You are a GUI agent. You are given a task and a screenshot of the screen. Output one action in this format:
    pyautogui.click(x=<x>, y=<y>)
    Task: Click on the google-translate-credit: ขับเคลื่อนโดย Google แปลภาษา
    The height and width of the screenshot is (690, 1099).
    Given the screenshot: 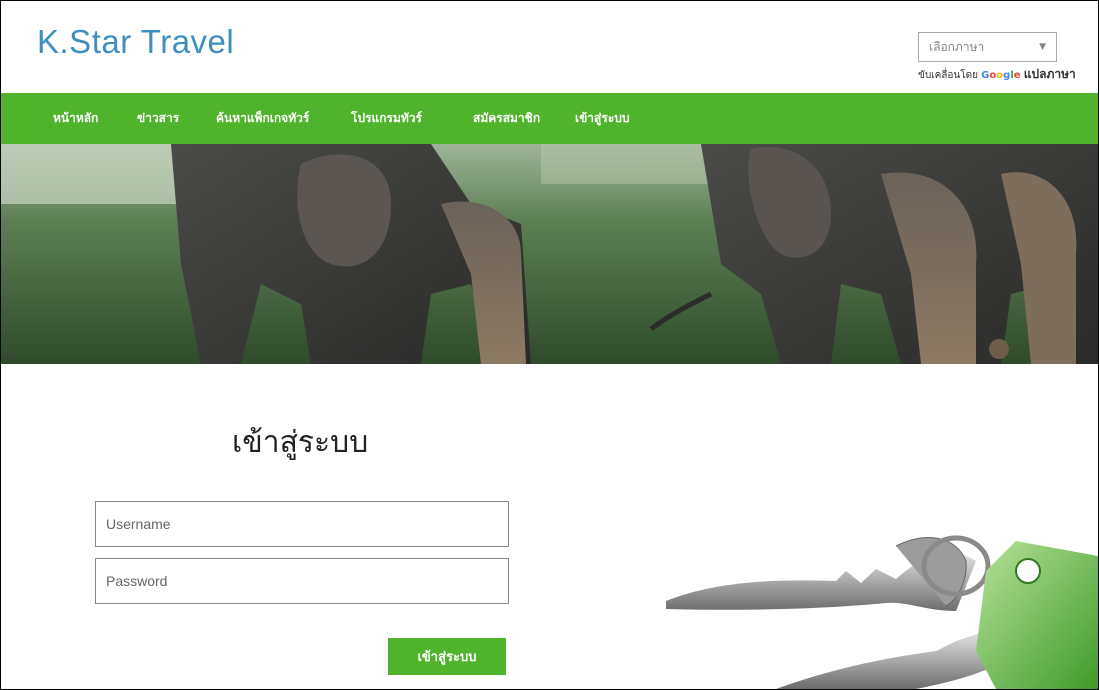 What is the action you would take?
    pyautogui.click(x=997, y=74)
    